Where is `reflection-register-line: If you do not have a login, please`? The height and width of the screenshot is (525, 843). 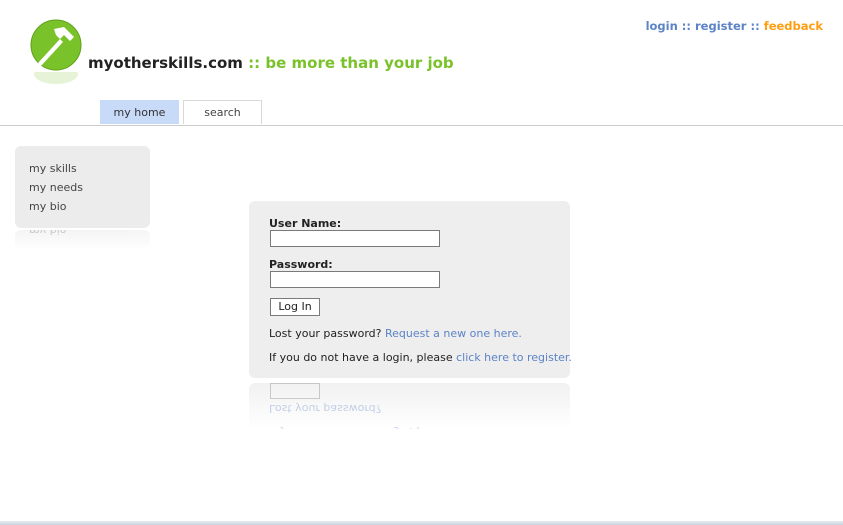 reflection-register-line: If you do not have a login, please is located at coordinates (361, 427).